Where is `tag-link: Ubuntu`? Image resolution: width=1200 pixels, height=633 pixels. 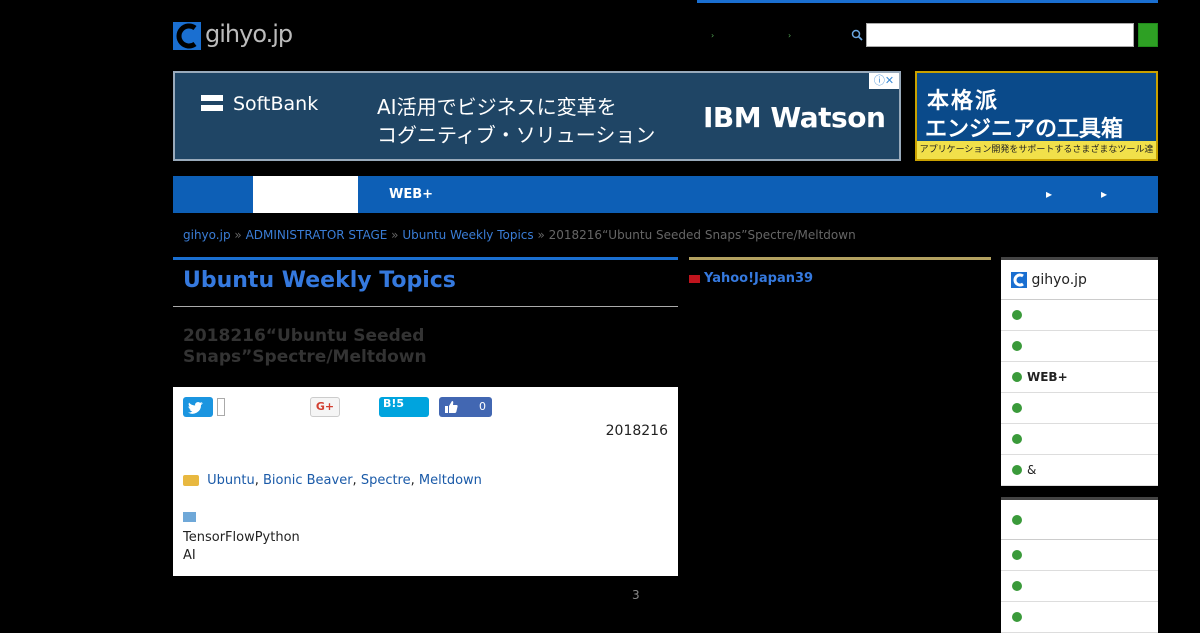
tag-link: Ubuntu is located at coordinates (231, 480).